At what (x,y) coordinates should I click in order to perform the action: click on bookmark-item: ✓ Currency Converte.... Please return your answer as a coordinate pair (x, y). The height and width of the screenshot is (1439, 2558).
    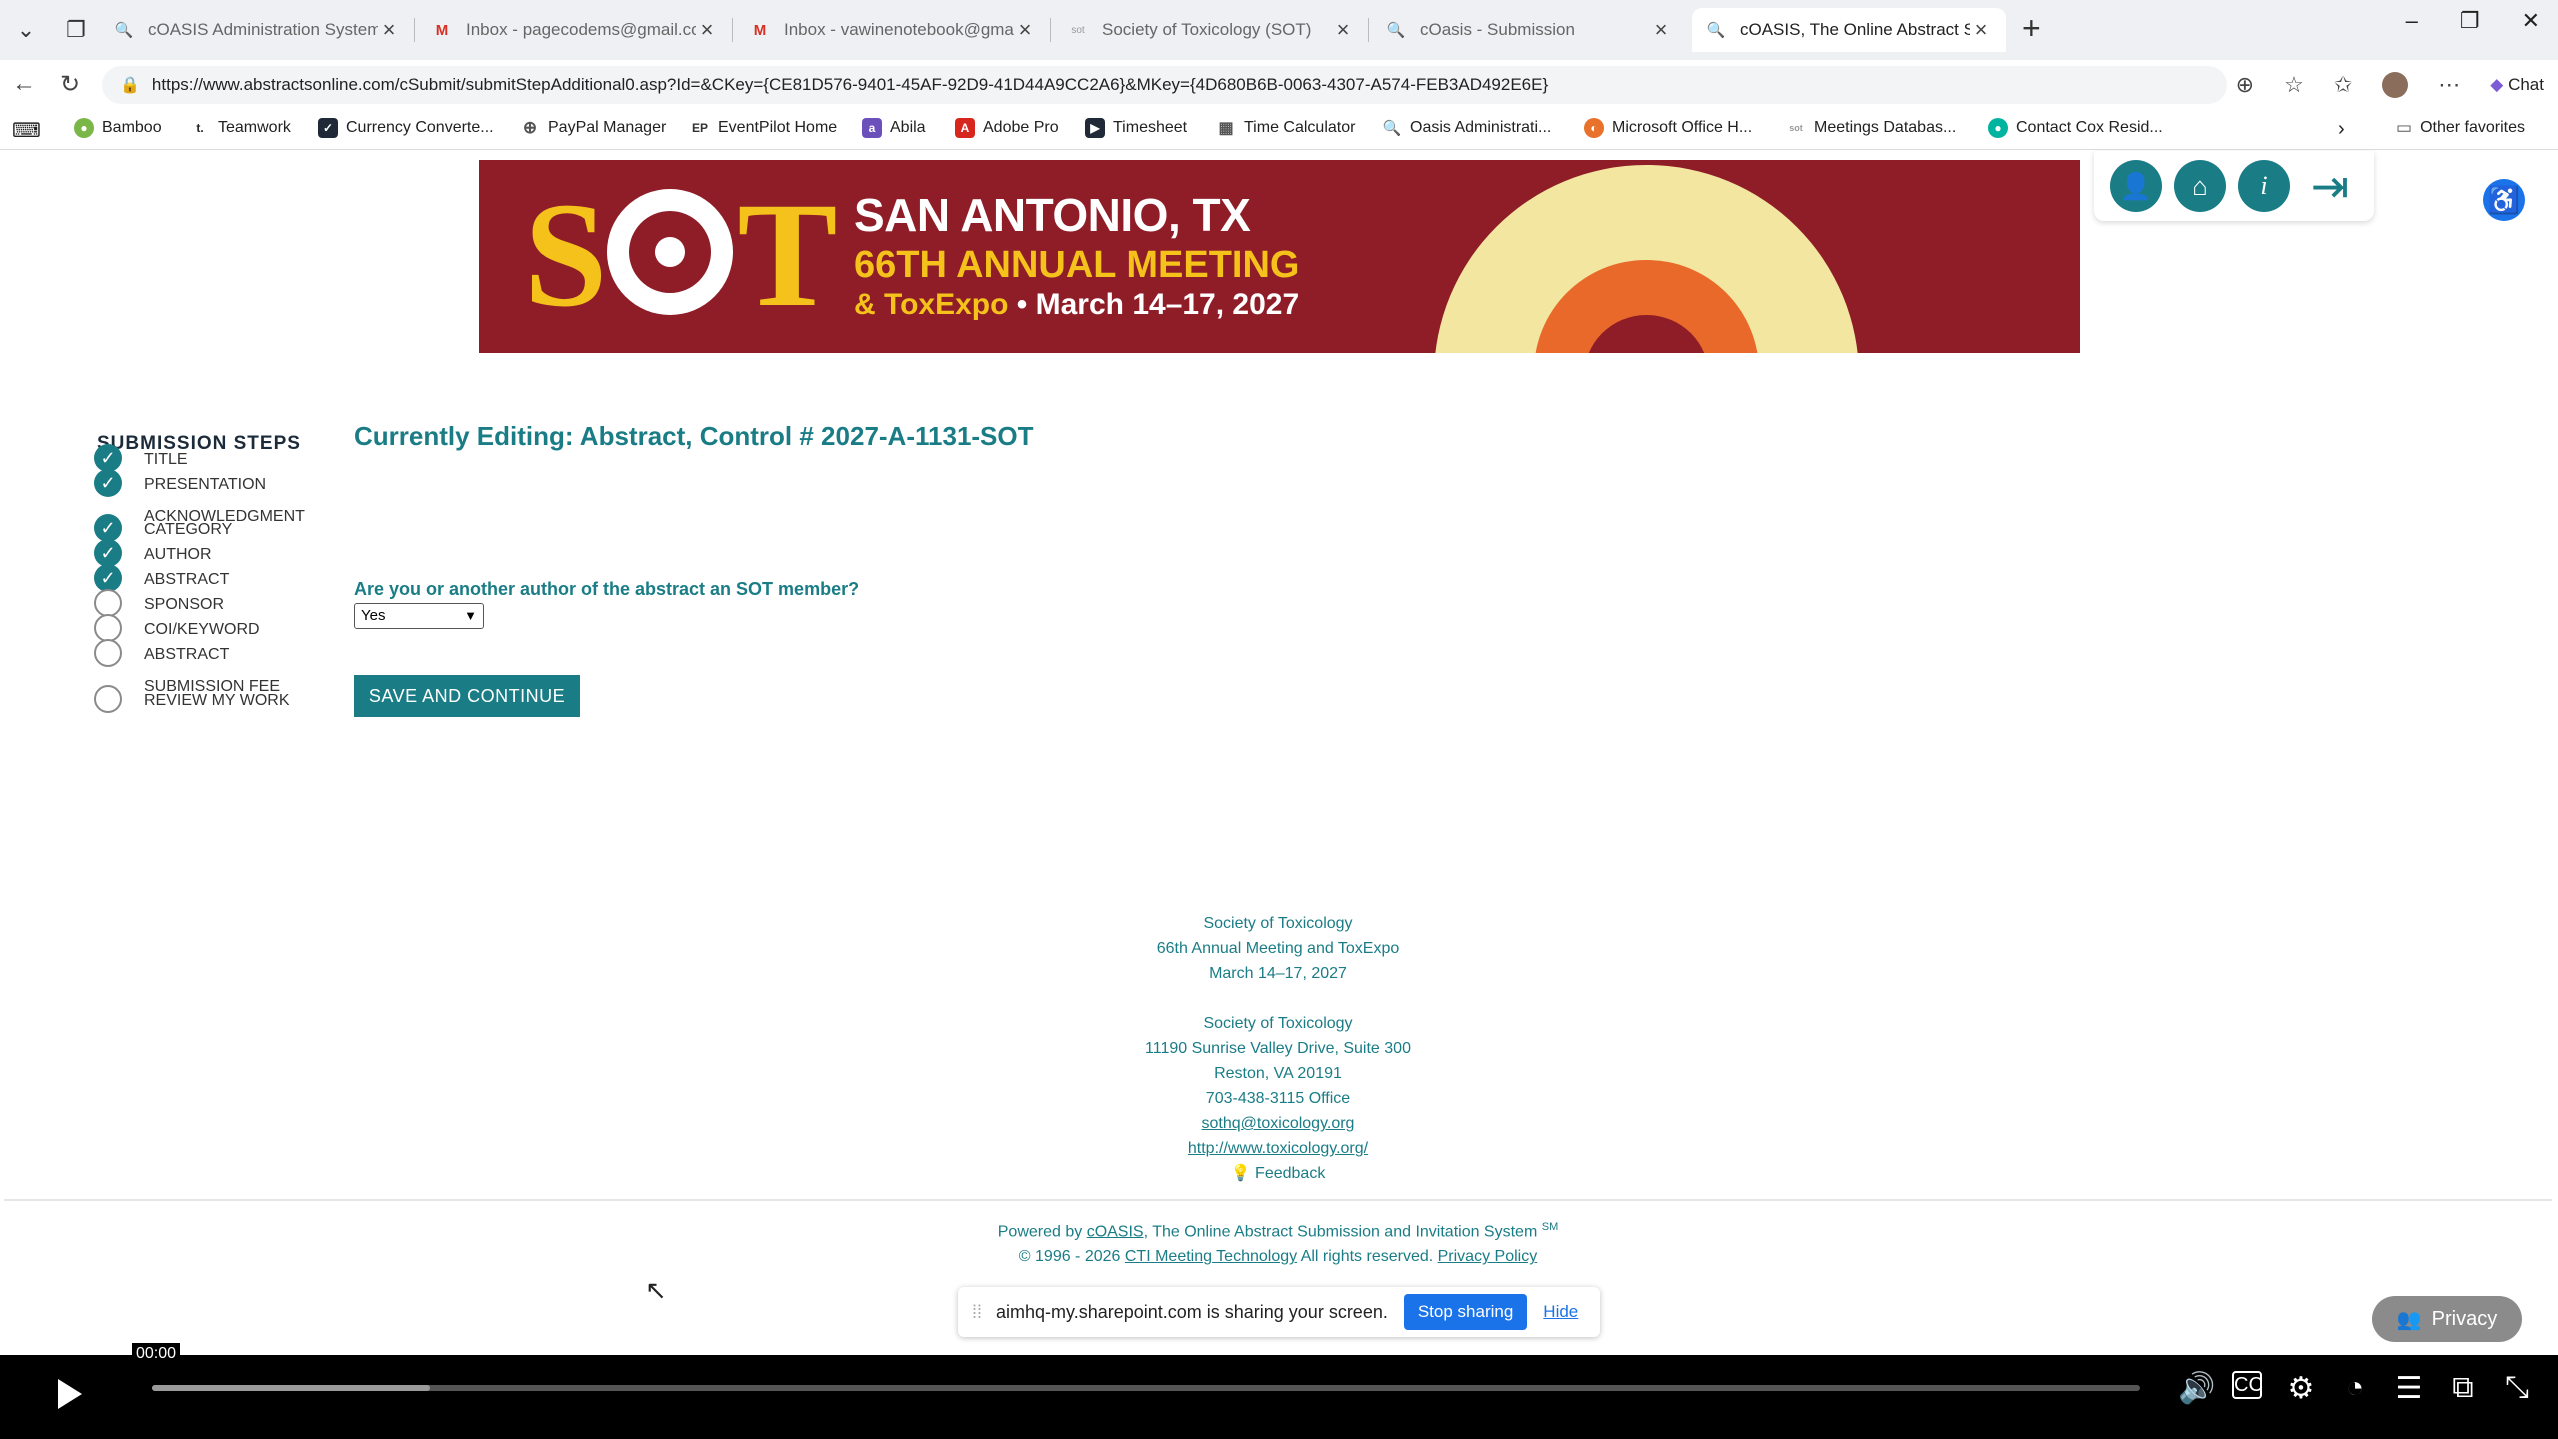
    Looking at the image, I should click on (406, 128).